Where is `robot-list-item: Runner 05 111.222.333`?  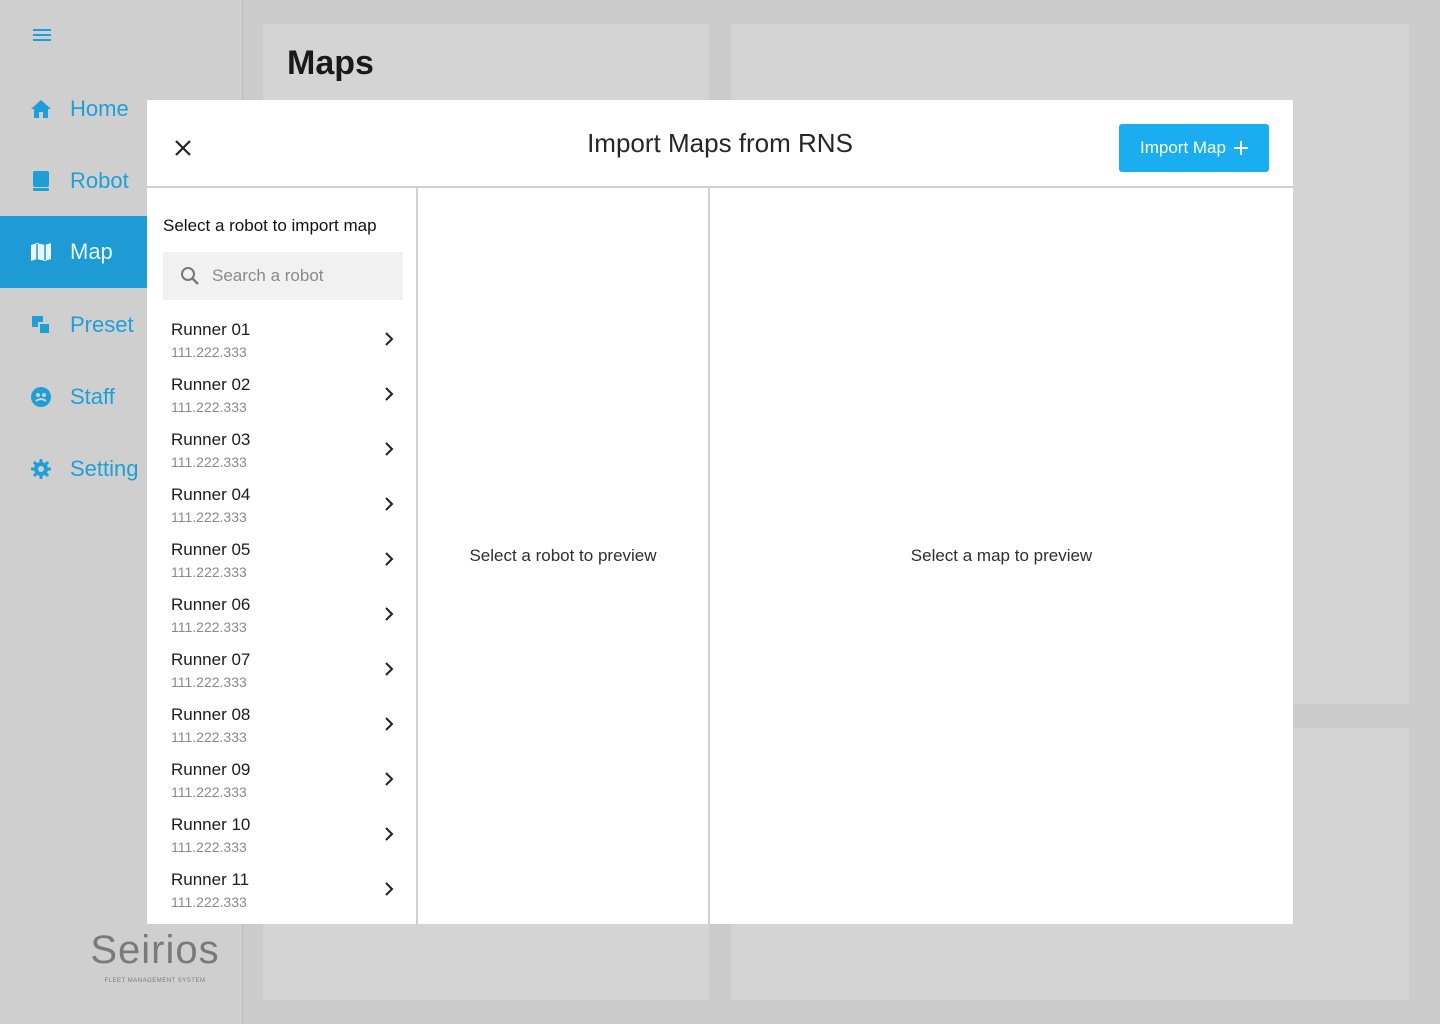
robot-list-item: Runner 05 111.222.333 is located at coordinates (281, 565).